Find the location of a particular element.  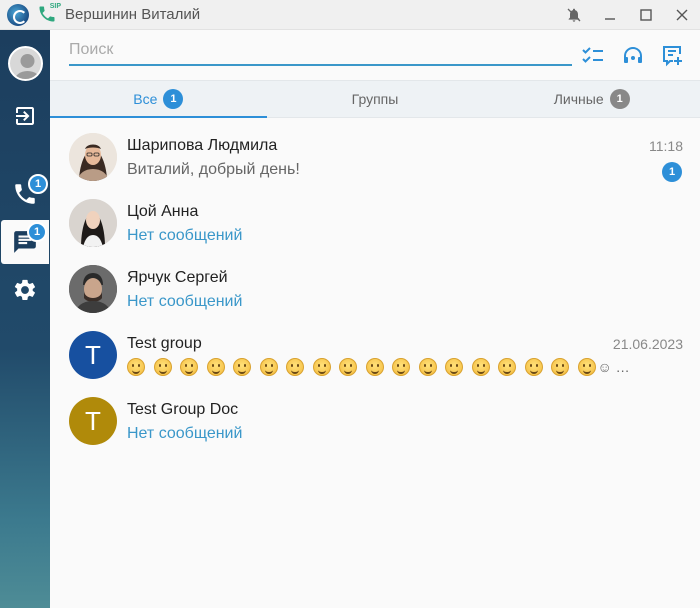

chat-filter-tabs: Все 1 Группы Личные 1 is located at coordinates (375, 99).